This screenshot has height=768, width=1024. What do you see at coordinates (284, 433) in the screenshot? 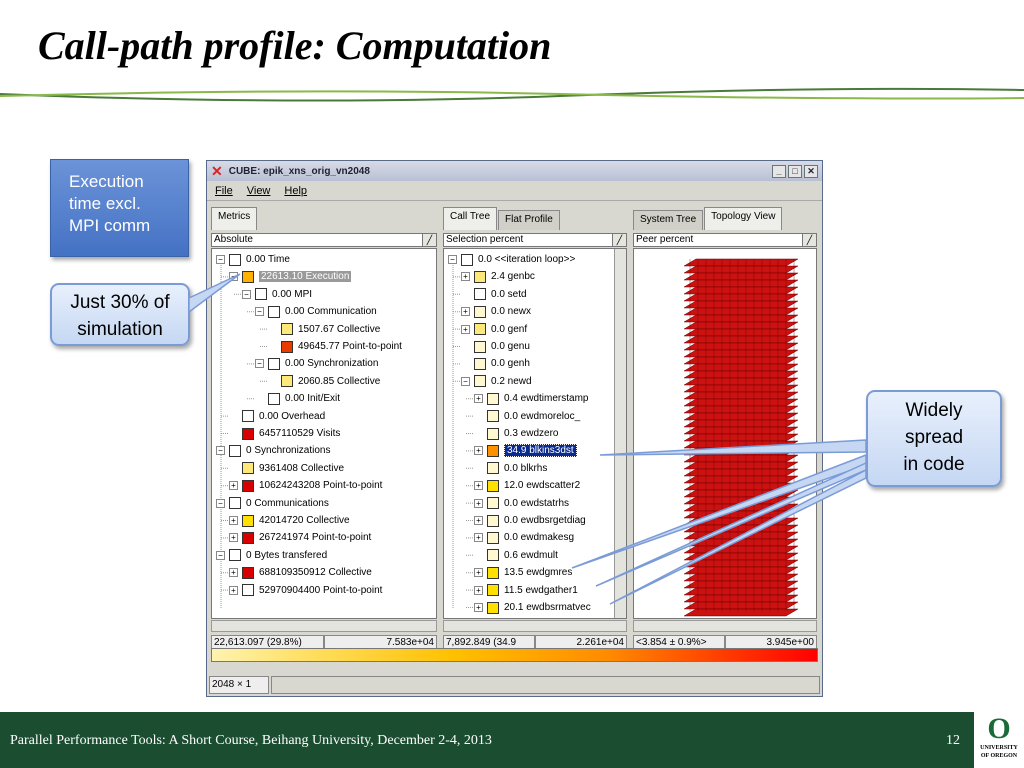
I see `tree-row: 6457110529 Visits` at bounding box center [284, 433].